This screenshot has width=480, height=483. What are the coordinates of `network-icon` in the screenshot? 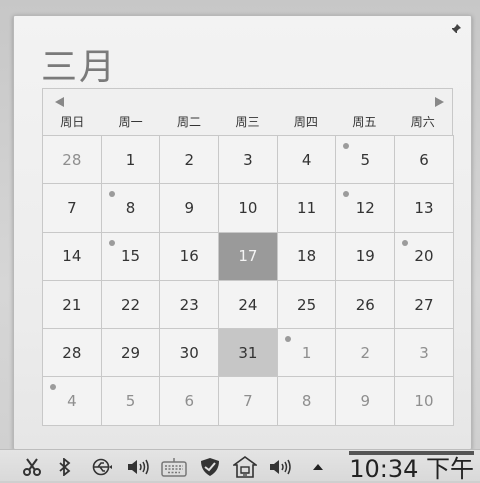 It's located at (245, 467).